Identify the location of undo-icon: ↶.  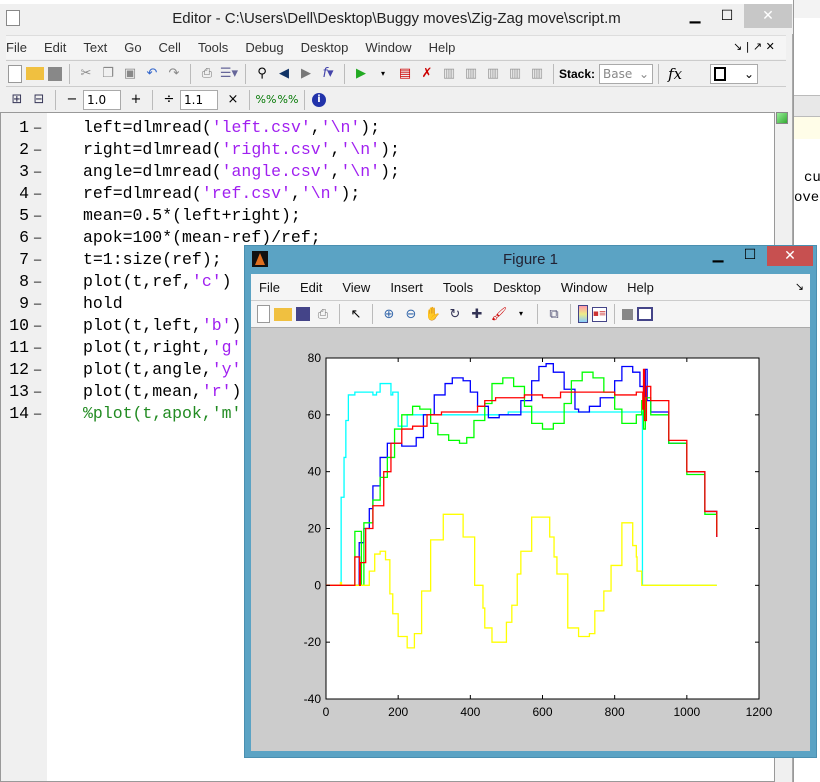
(152, 74).